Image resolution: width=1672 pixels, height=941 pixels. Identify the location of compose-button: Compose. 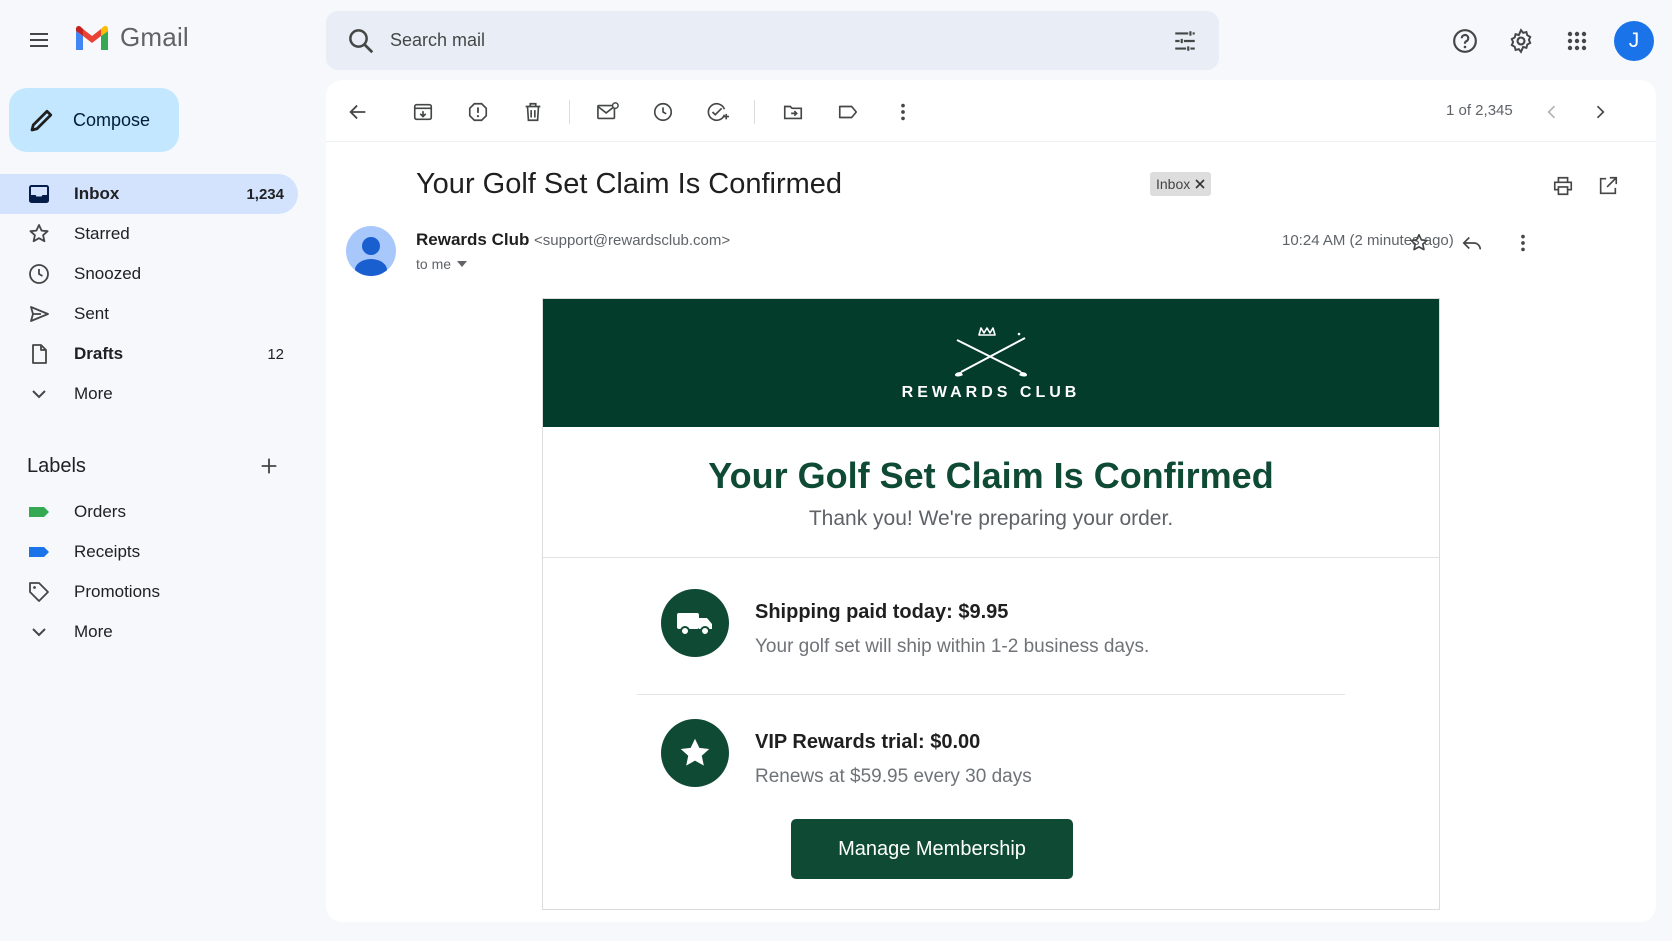
(94, 120).